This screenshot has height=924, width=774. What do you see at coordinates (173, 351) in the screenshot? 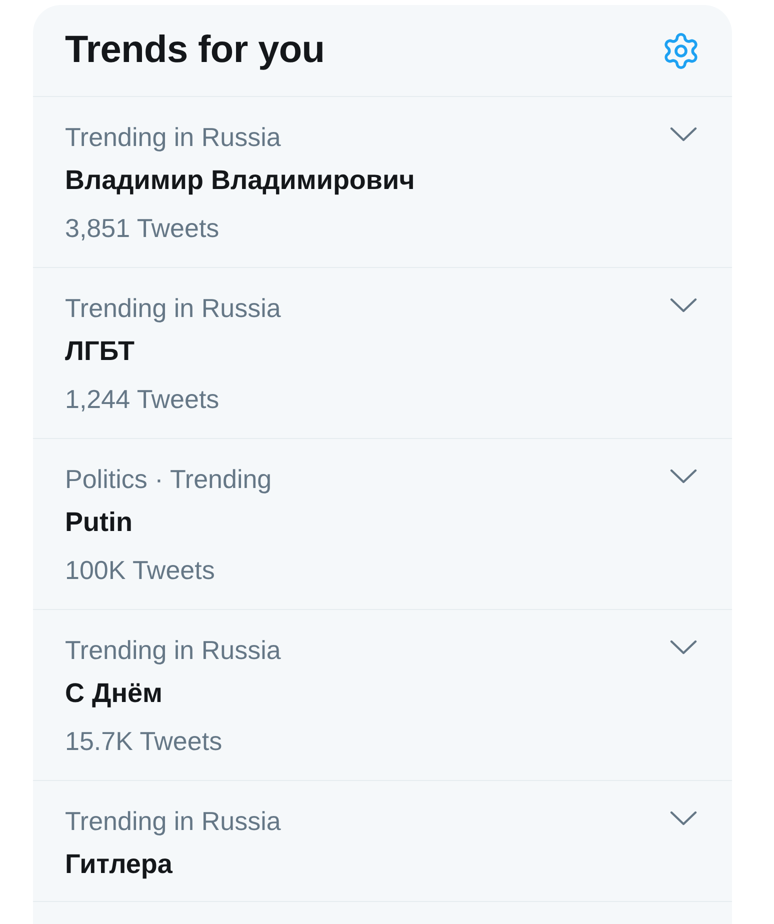
I see `trend-name: ЛГБТ` at bounding box center [173, 351].